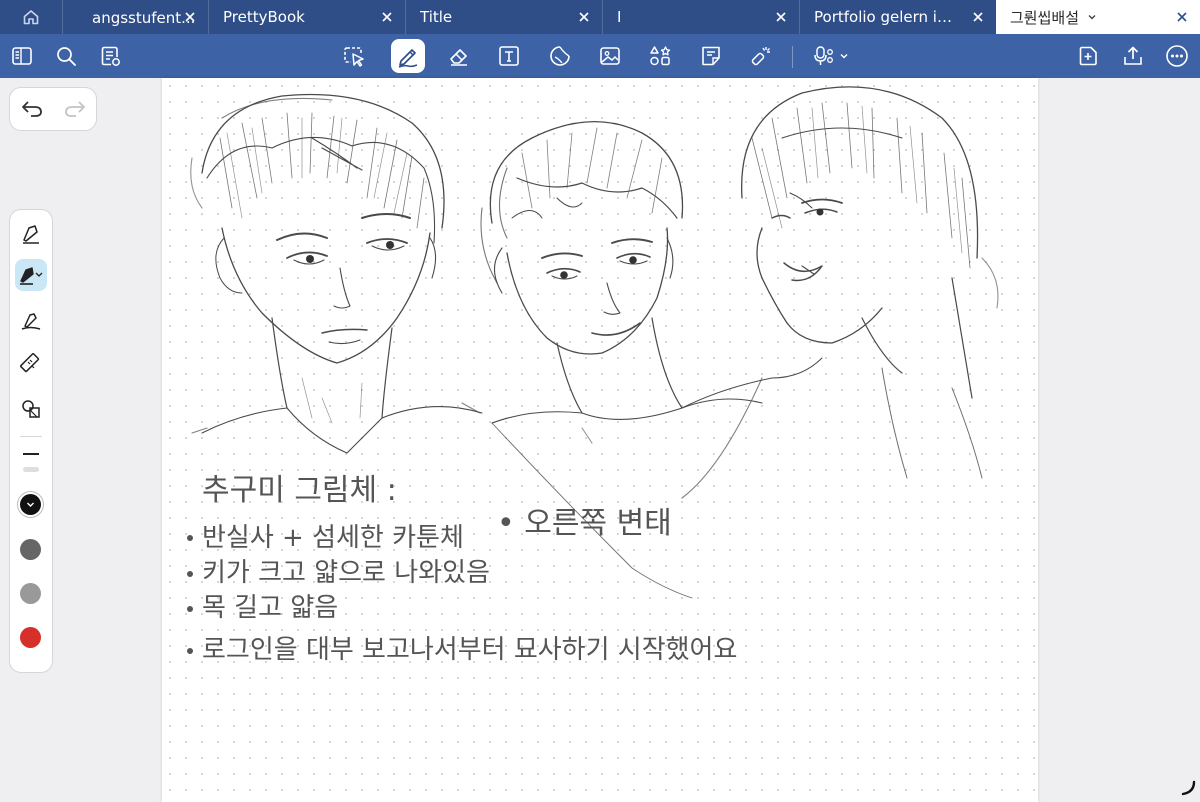  What do you see at coordinates (436, 17) in the screenshot?
I see `tab-label: Title` at bounding box center [436, 17].